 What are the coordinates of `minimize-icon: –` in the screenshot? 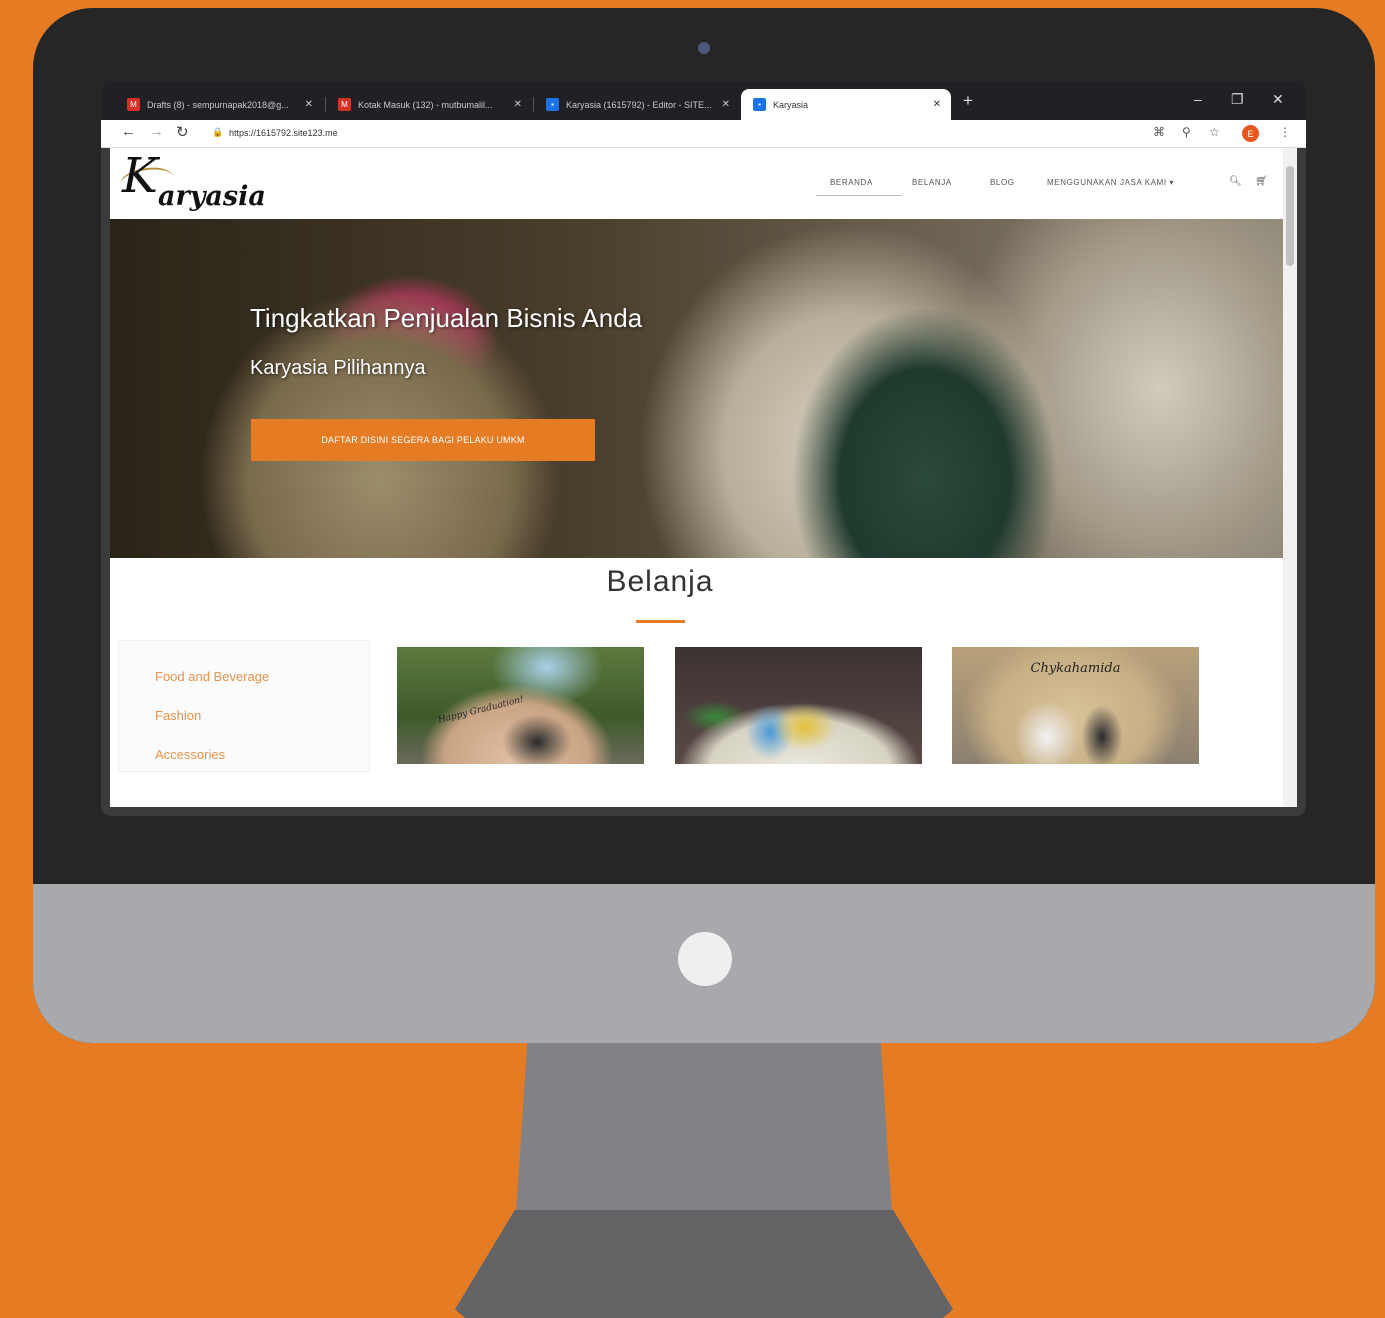 It's located at (1198, 99).